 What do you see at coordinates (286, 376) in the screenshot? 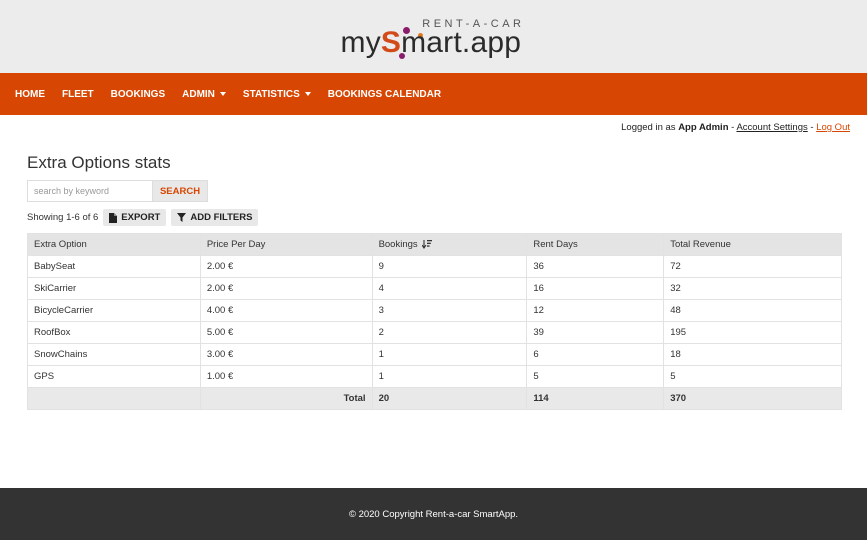
I see `cell-price: 1.00 €` at bounding box center [286, 376].